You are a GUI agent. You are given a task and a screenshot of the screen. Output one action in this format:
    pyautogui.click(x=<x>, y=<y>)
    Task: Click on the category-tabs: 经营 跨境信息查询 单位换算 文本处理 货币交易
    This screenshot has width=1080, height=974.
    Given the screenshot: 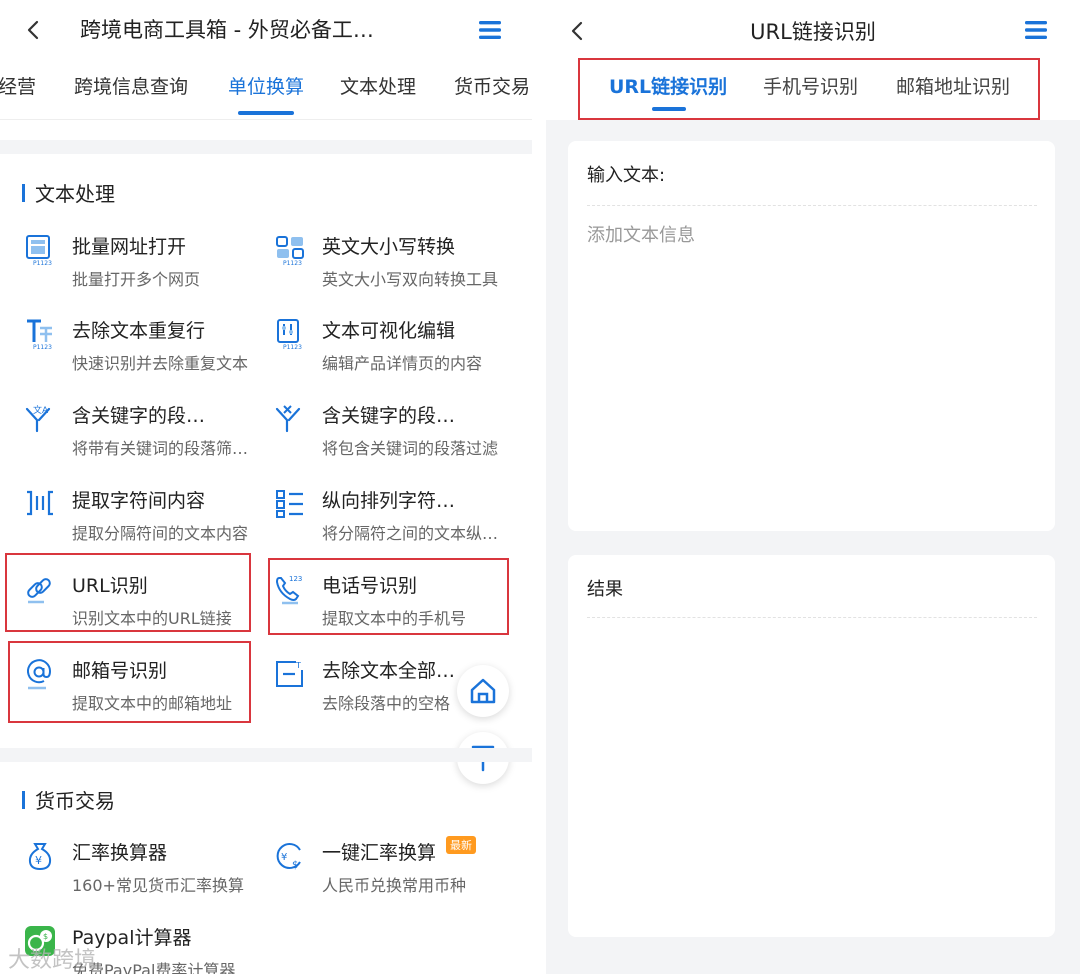 What is the action you would take?
    pyautogui.click(x=266, y=91)
    